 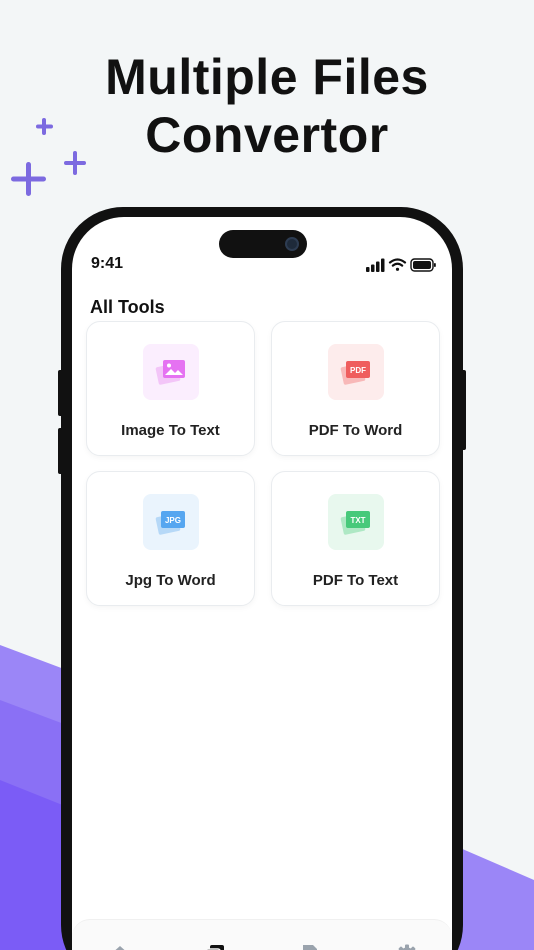 I want to click on sparkle-icon-large, so click(x=28, y=179).